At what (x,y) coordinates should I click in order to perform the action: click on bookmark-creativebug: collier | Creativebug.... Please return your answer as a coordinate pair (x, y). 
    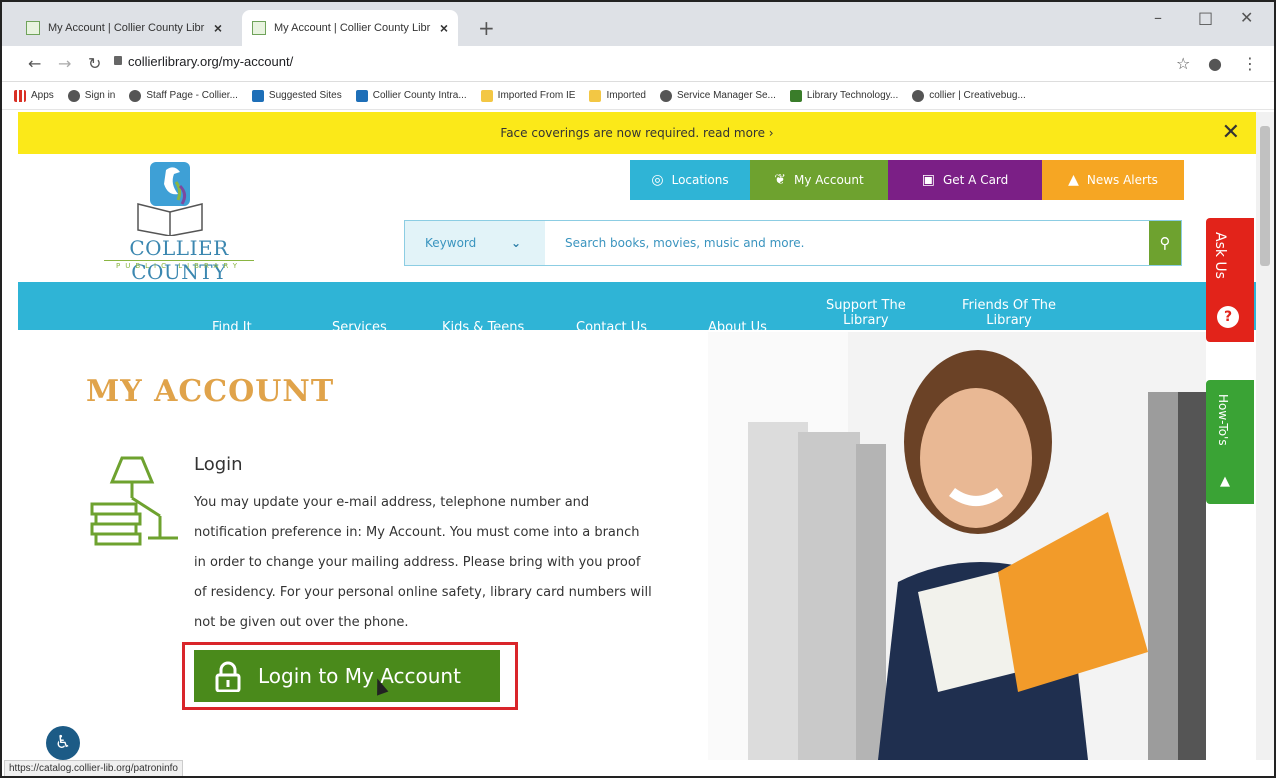
    Looking at the image, I should click on (969, 95).